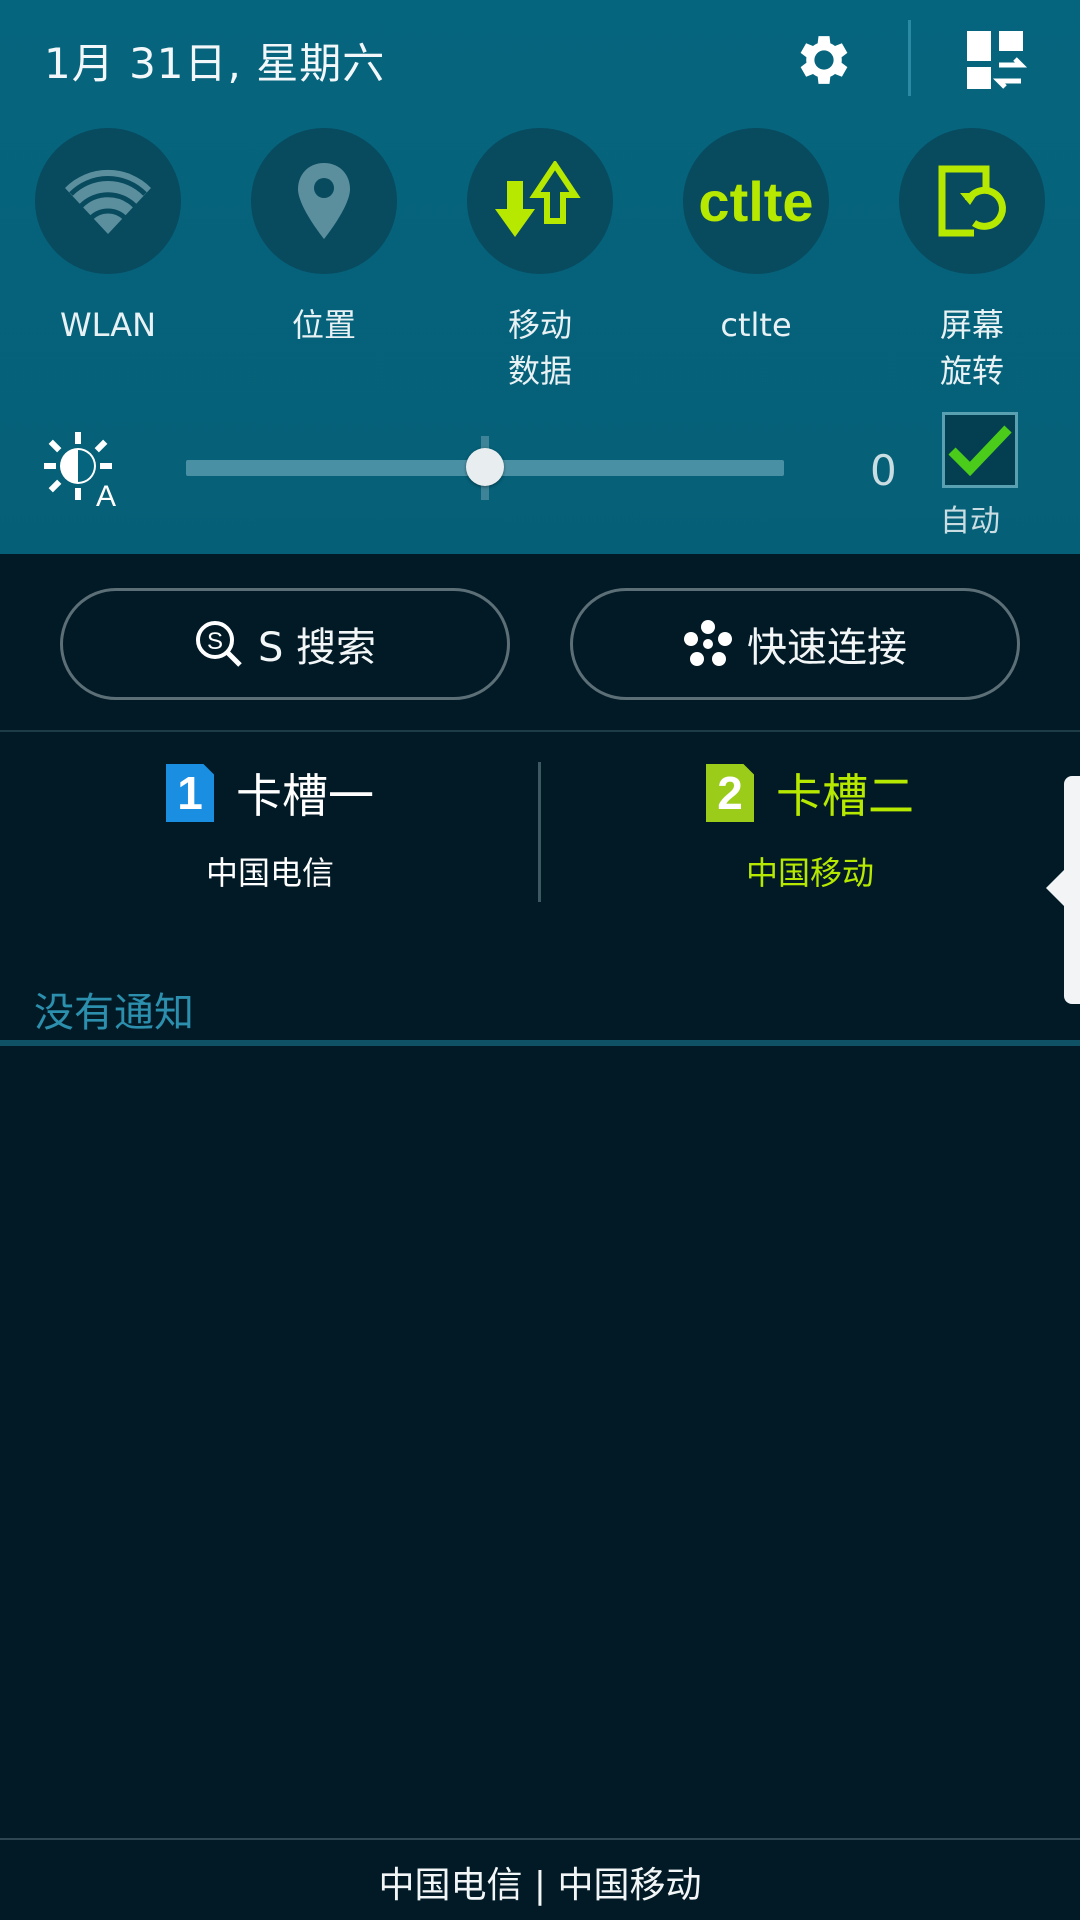 This screenshot has width=1080, height=1920. What do you see at coordinates (108, 325) in the screenshot?
I see `toggle-wlan-label: WLAN` at bounding box center [108, 325].